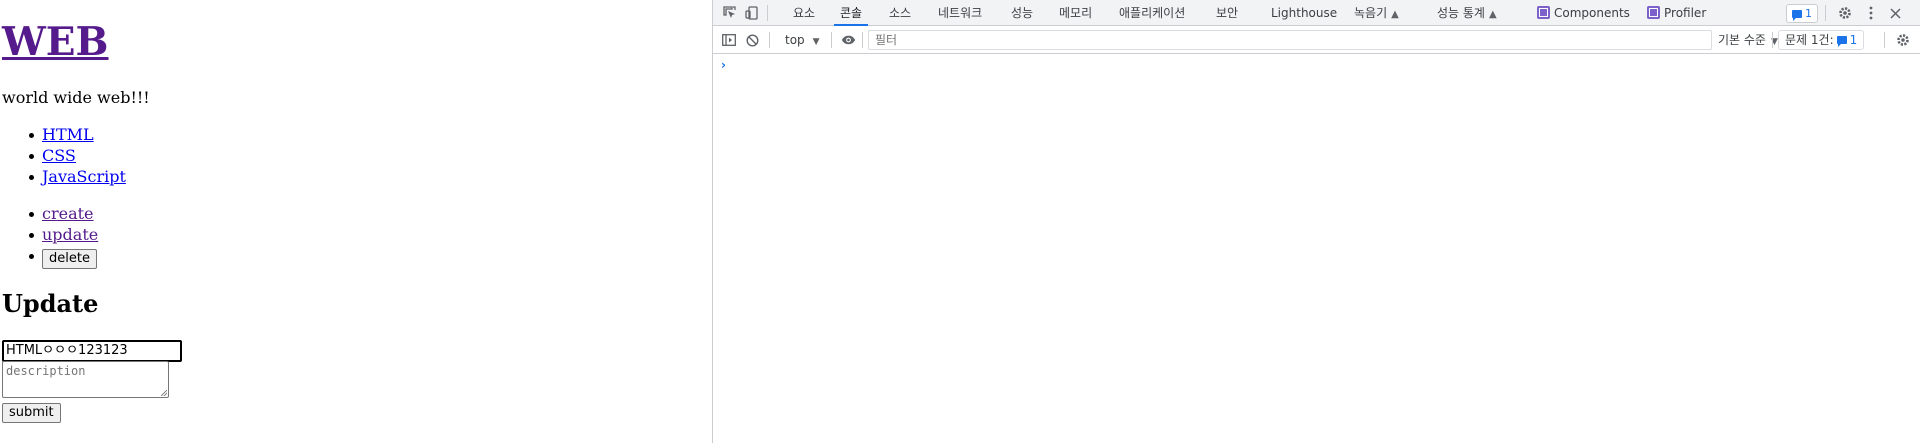 The image size is (1920, 443). I want to click on tab-lighthouse: Lighthouse, so click(1304, 12).